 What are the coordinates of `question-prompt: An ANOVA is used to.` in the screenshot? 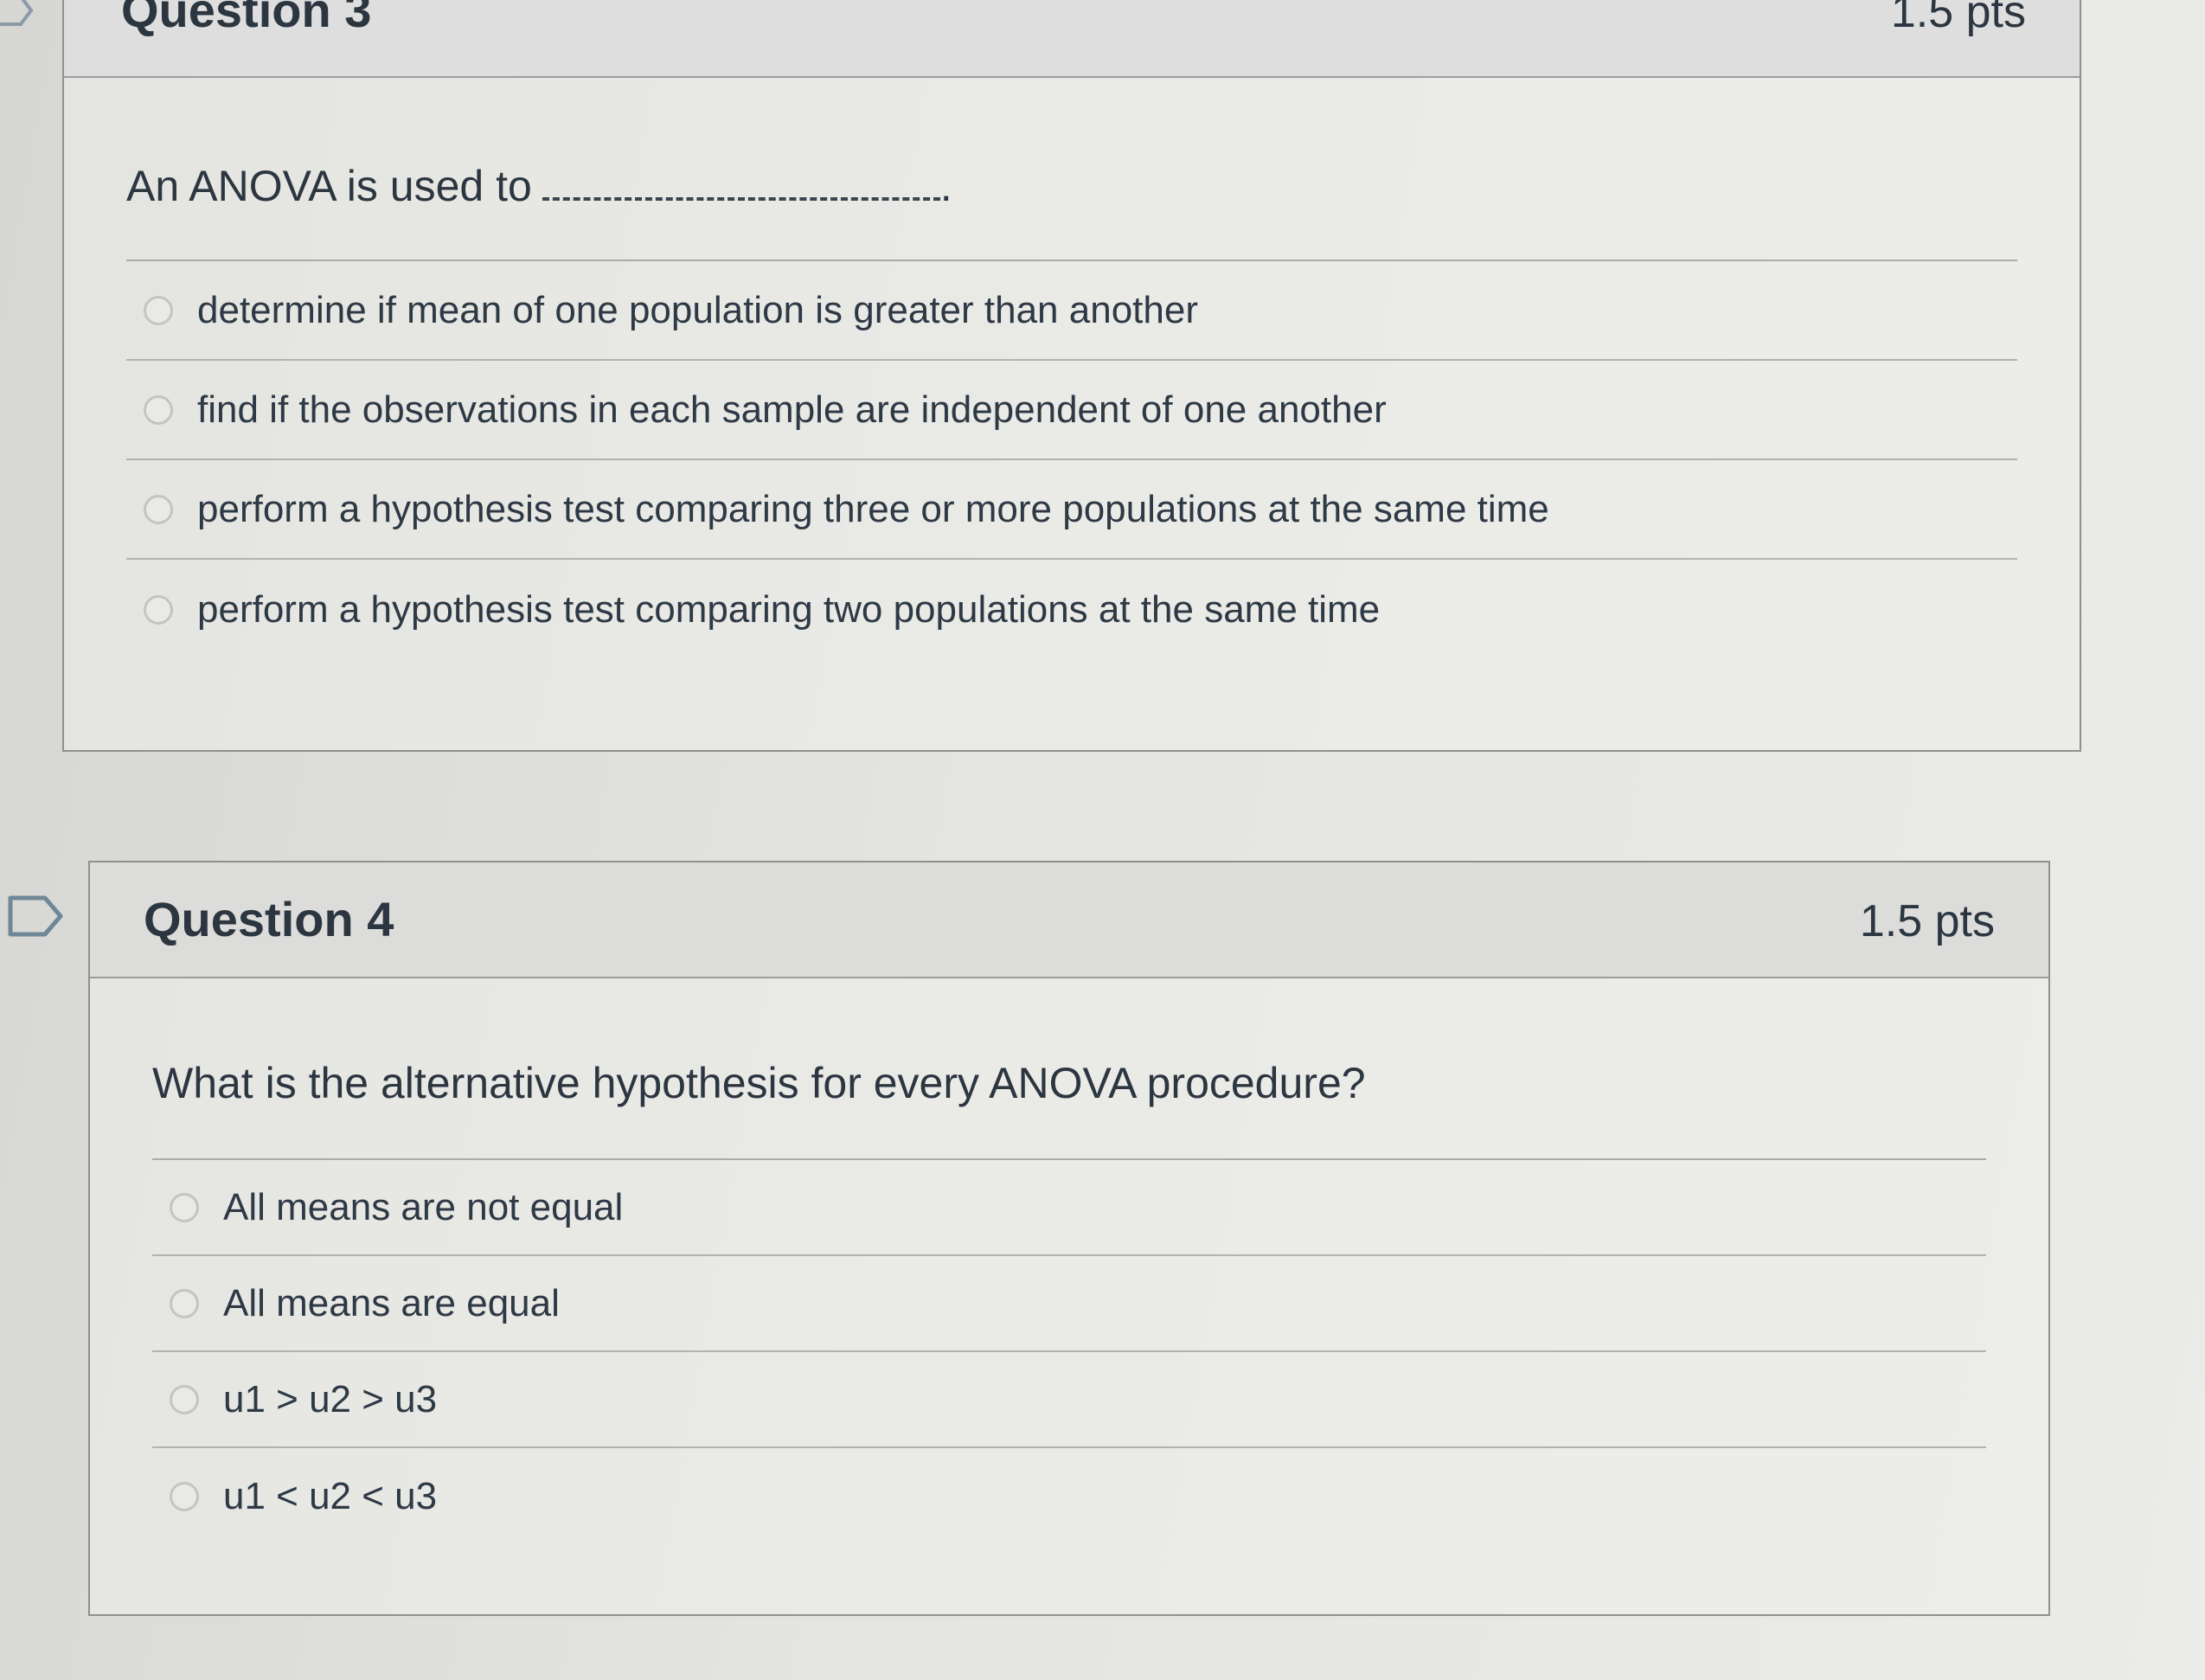 It's located at (1071, 211).